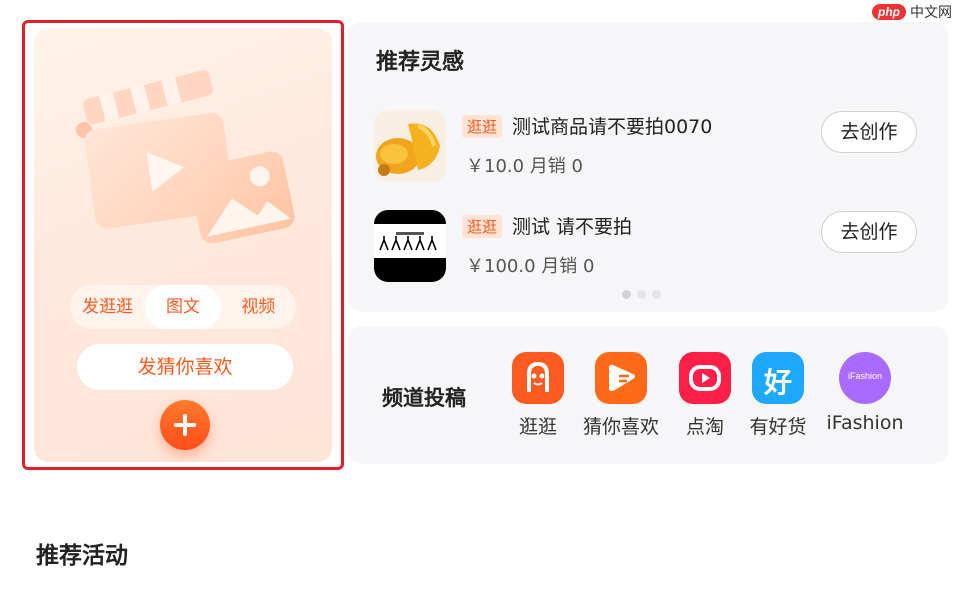 This screenshot has height=595, width=958. What do you see at coordinates (865, 423) in the screenshot?
I see `channel-label: iFashion` at bounding box center [865, 423].